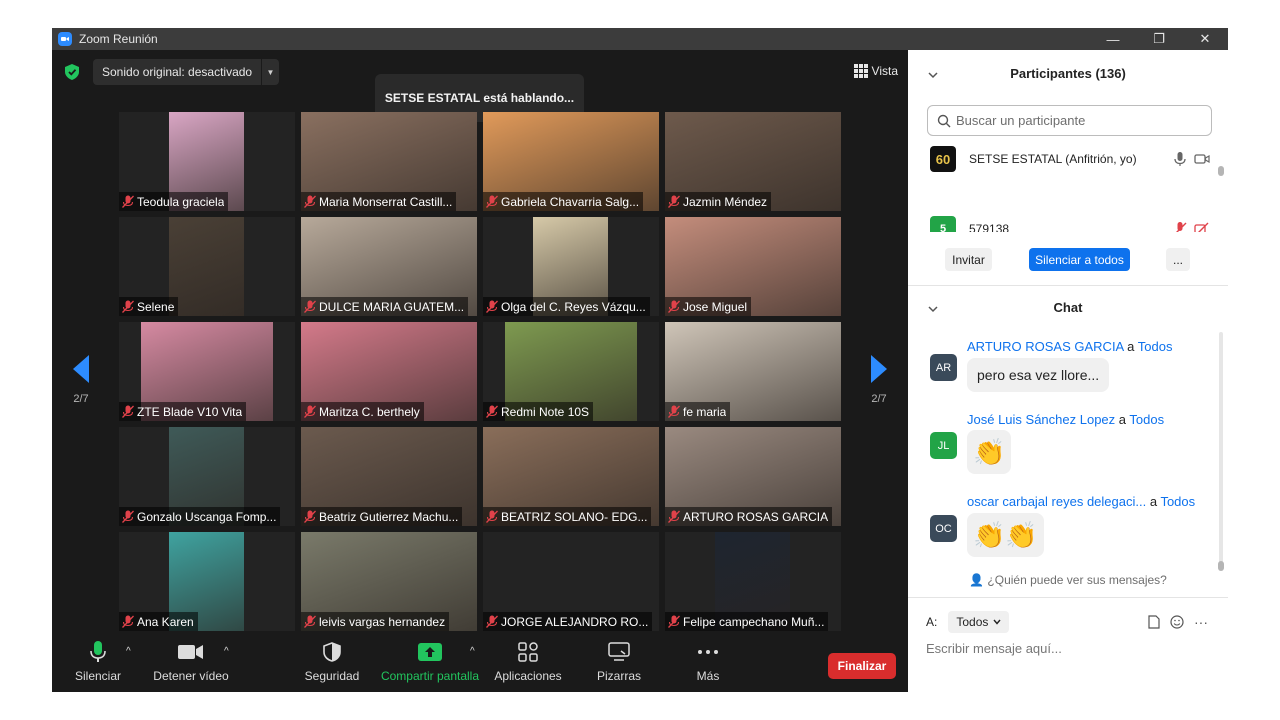  Describe the element at coordinates (862, 666) in the screenshot. I see `end-meeting-button: Finalizar` at that location.